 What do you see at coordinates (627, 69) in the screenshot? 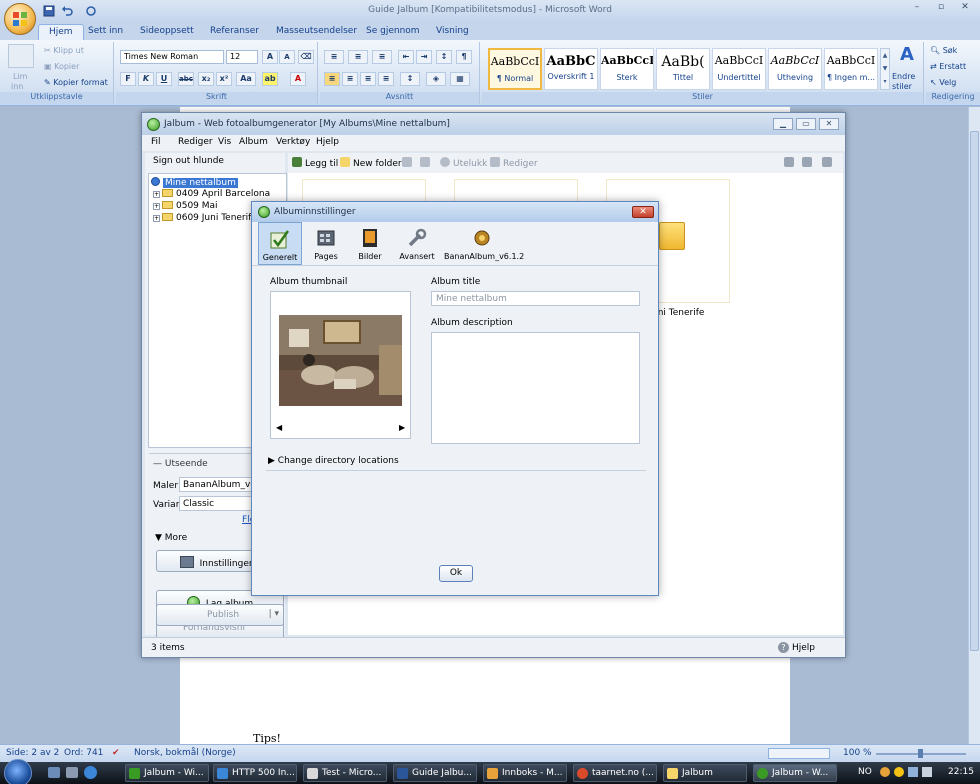
I see `style-strong: AaBbCcI Sterk` at bounding box center [627, 69].